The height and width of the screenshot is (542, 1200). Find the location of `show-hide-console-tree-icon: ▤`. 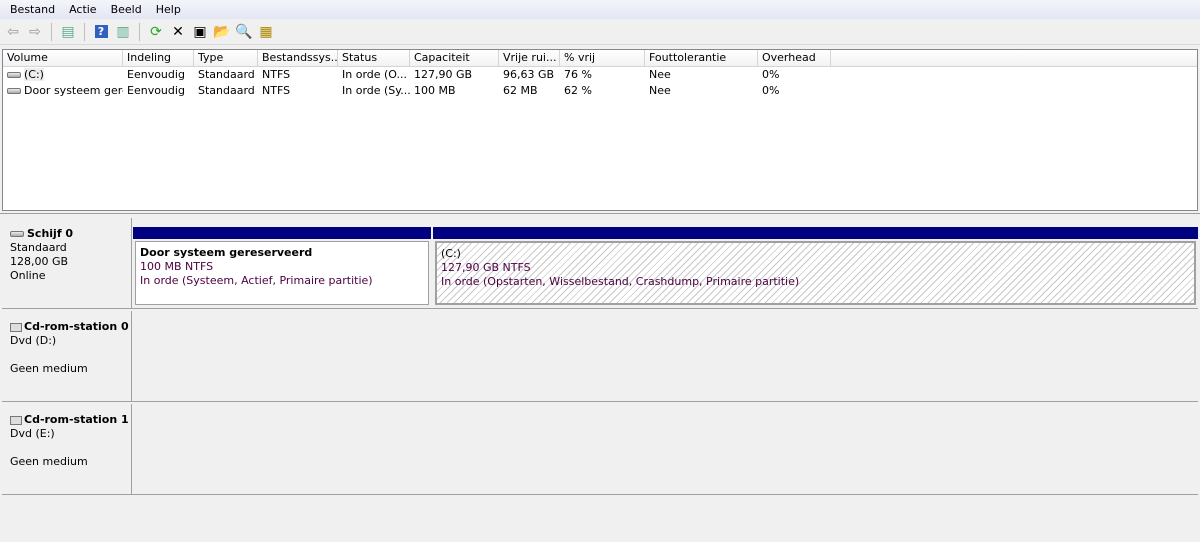

show-hide-console-tree-icon: ▤ is located at coordinates (68, 32).